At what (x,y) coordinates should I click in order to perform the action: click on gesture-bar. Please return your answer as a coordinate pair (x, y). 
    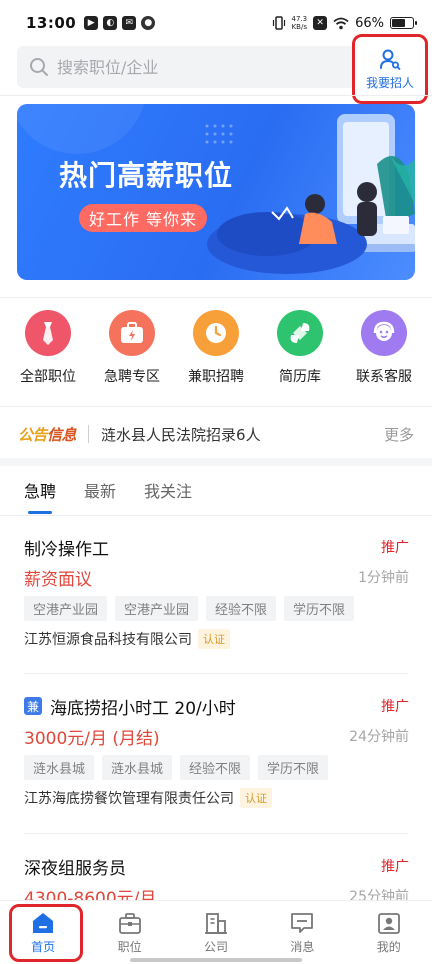
    Looking at the image, I should click on (216, 960).